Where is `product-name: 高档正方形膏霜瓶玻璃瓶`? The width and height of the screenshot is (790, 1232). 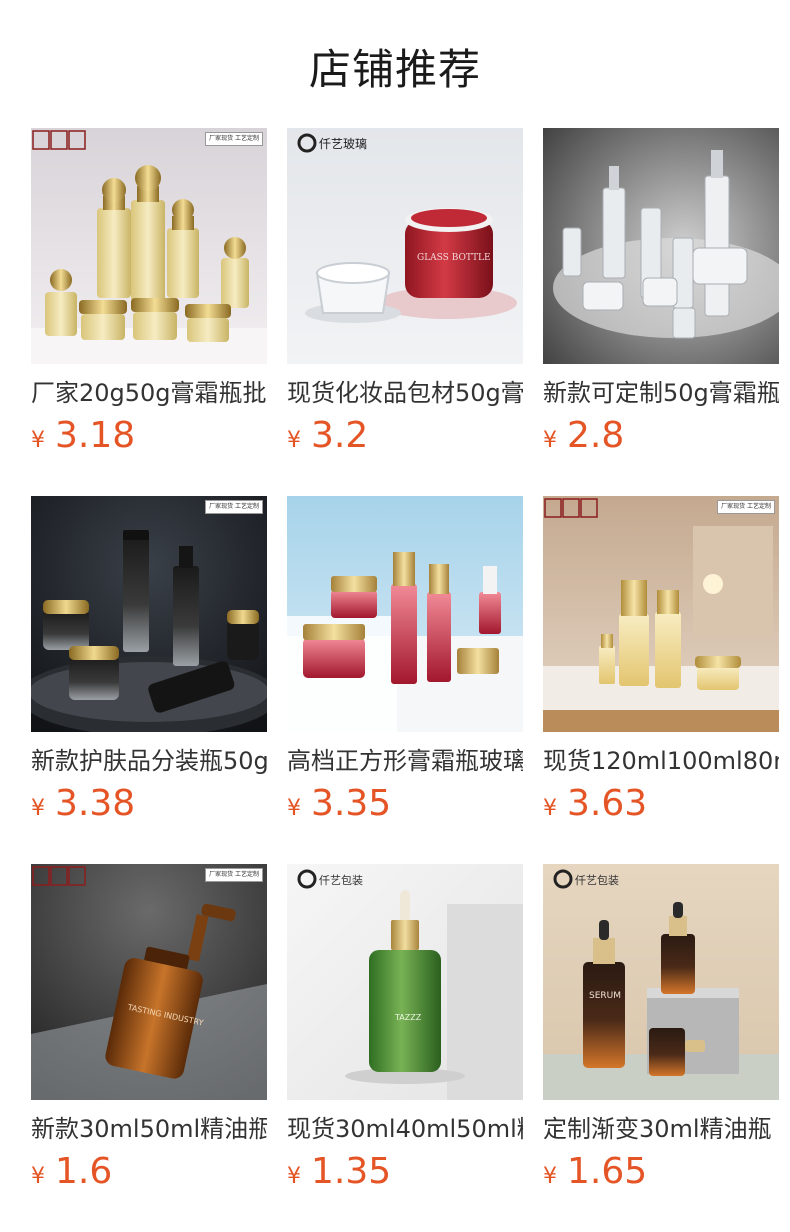 product-name: 高档正方形膏霜瓶玻璃瓶 is located at coordinates (405, 761).